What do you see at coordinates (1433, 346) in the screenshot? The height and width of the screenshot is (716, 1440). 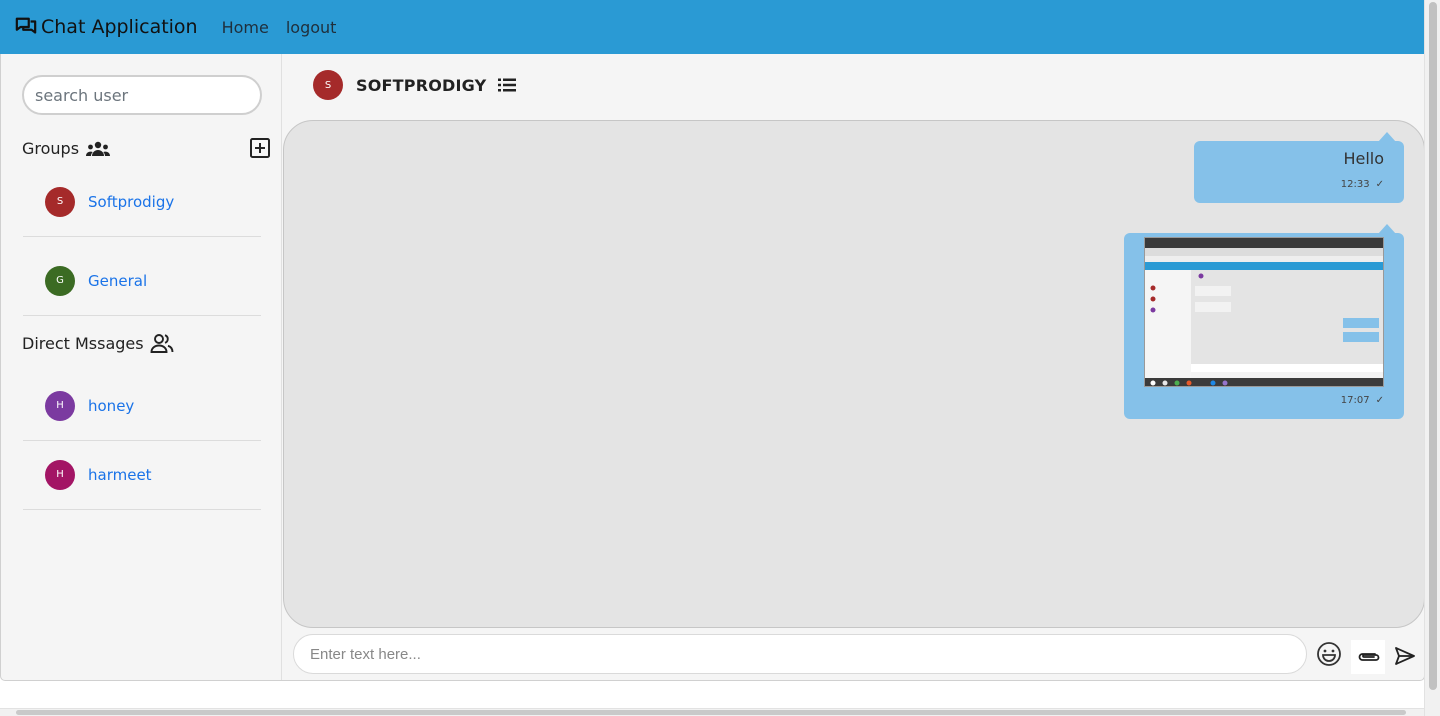 I see `vertical-scrollbar-thumb` at bounding box center [1433, 346].